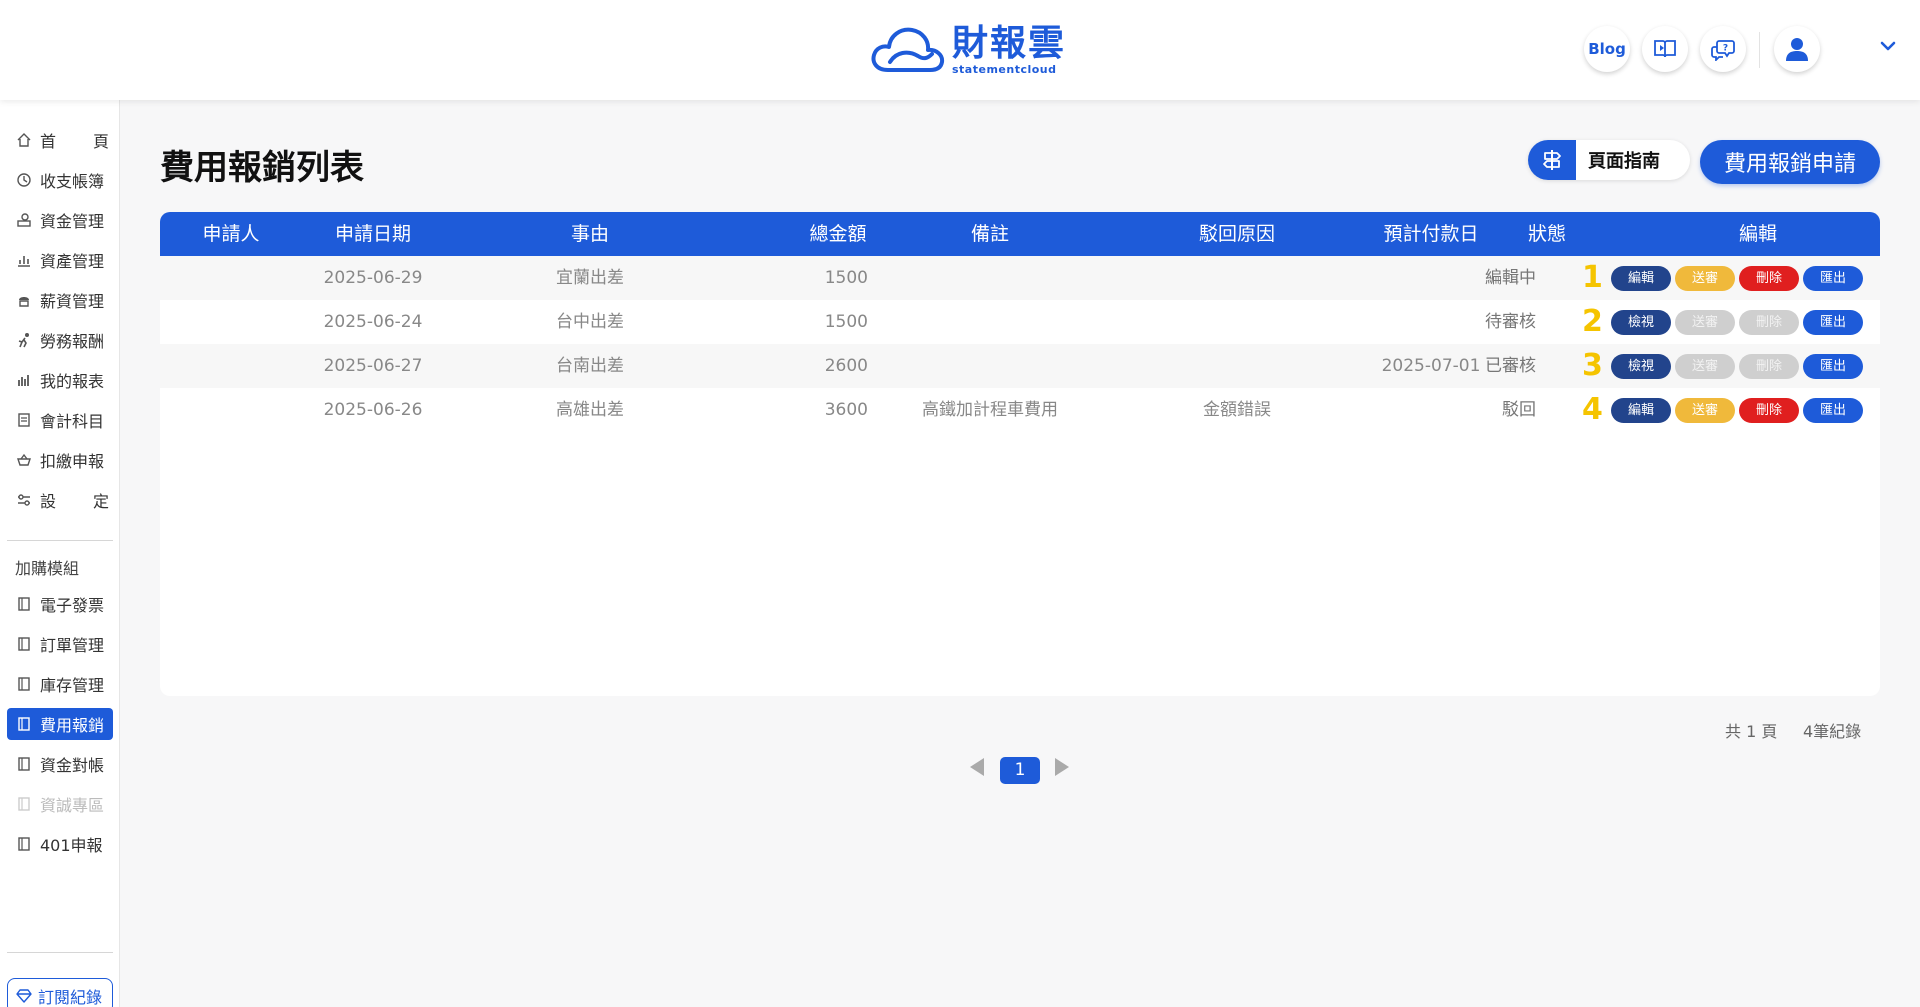 The height and width of the screenshot is (1007, 1920). What do you see at coordinates (72, 685) in the screenshot?
I see `sidebar-item-label: 庫存管理` at bounding box center [72, 685].